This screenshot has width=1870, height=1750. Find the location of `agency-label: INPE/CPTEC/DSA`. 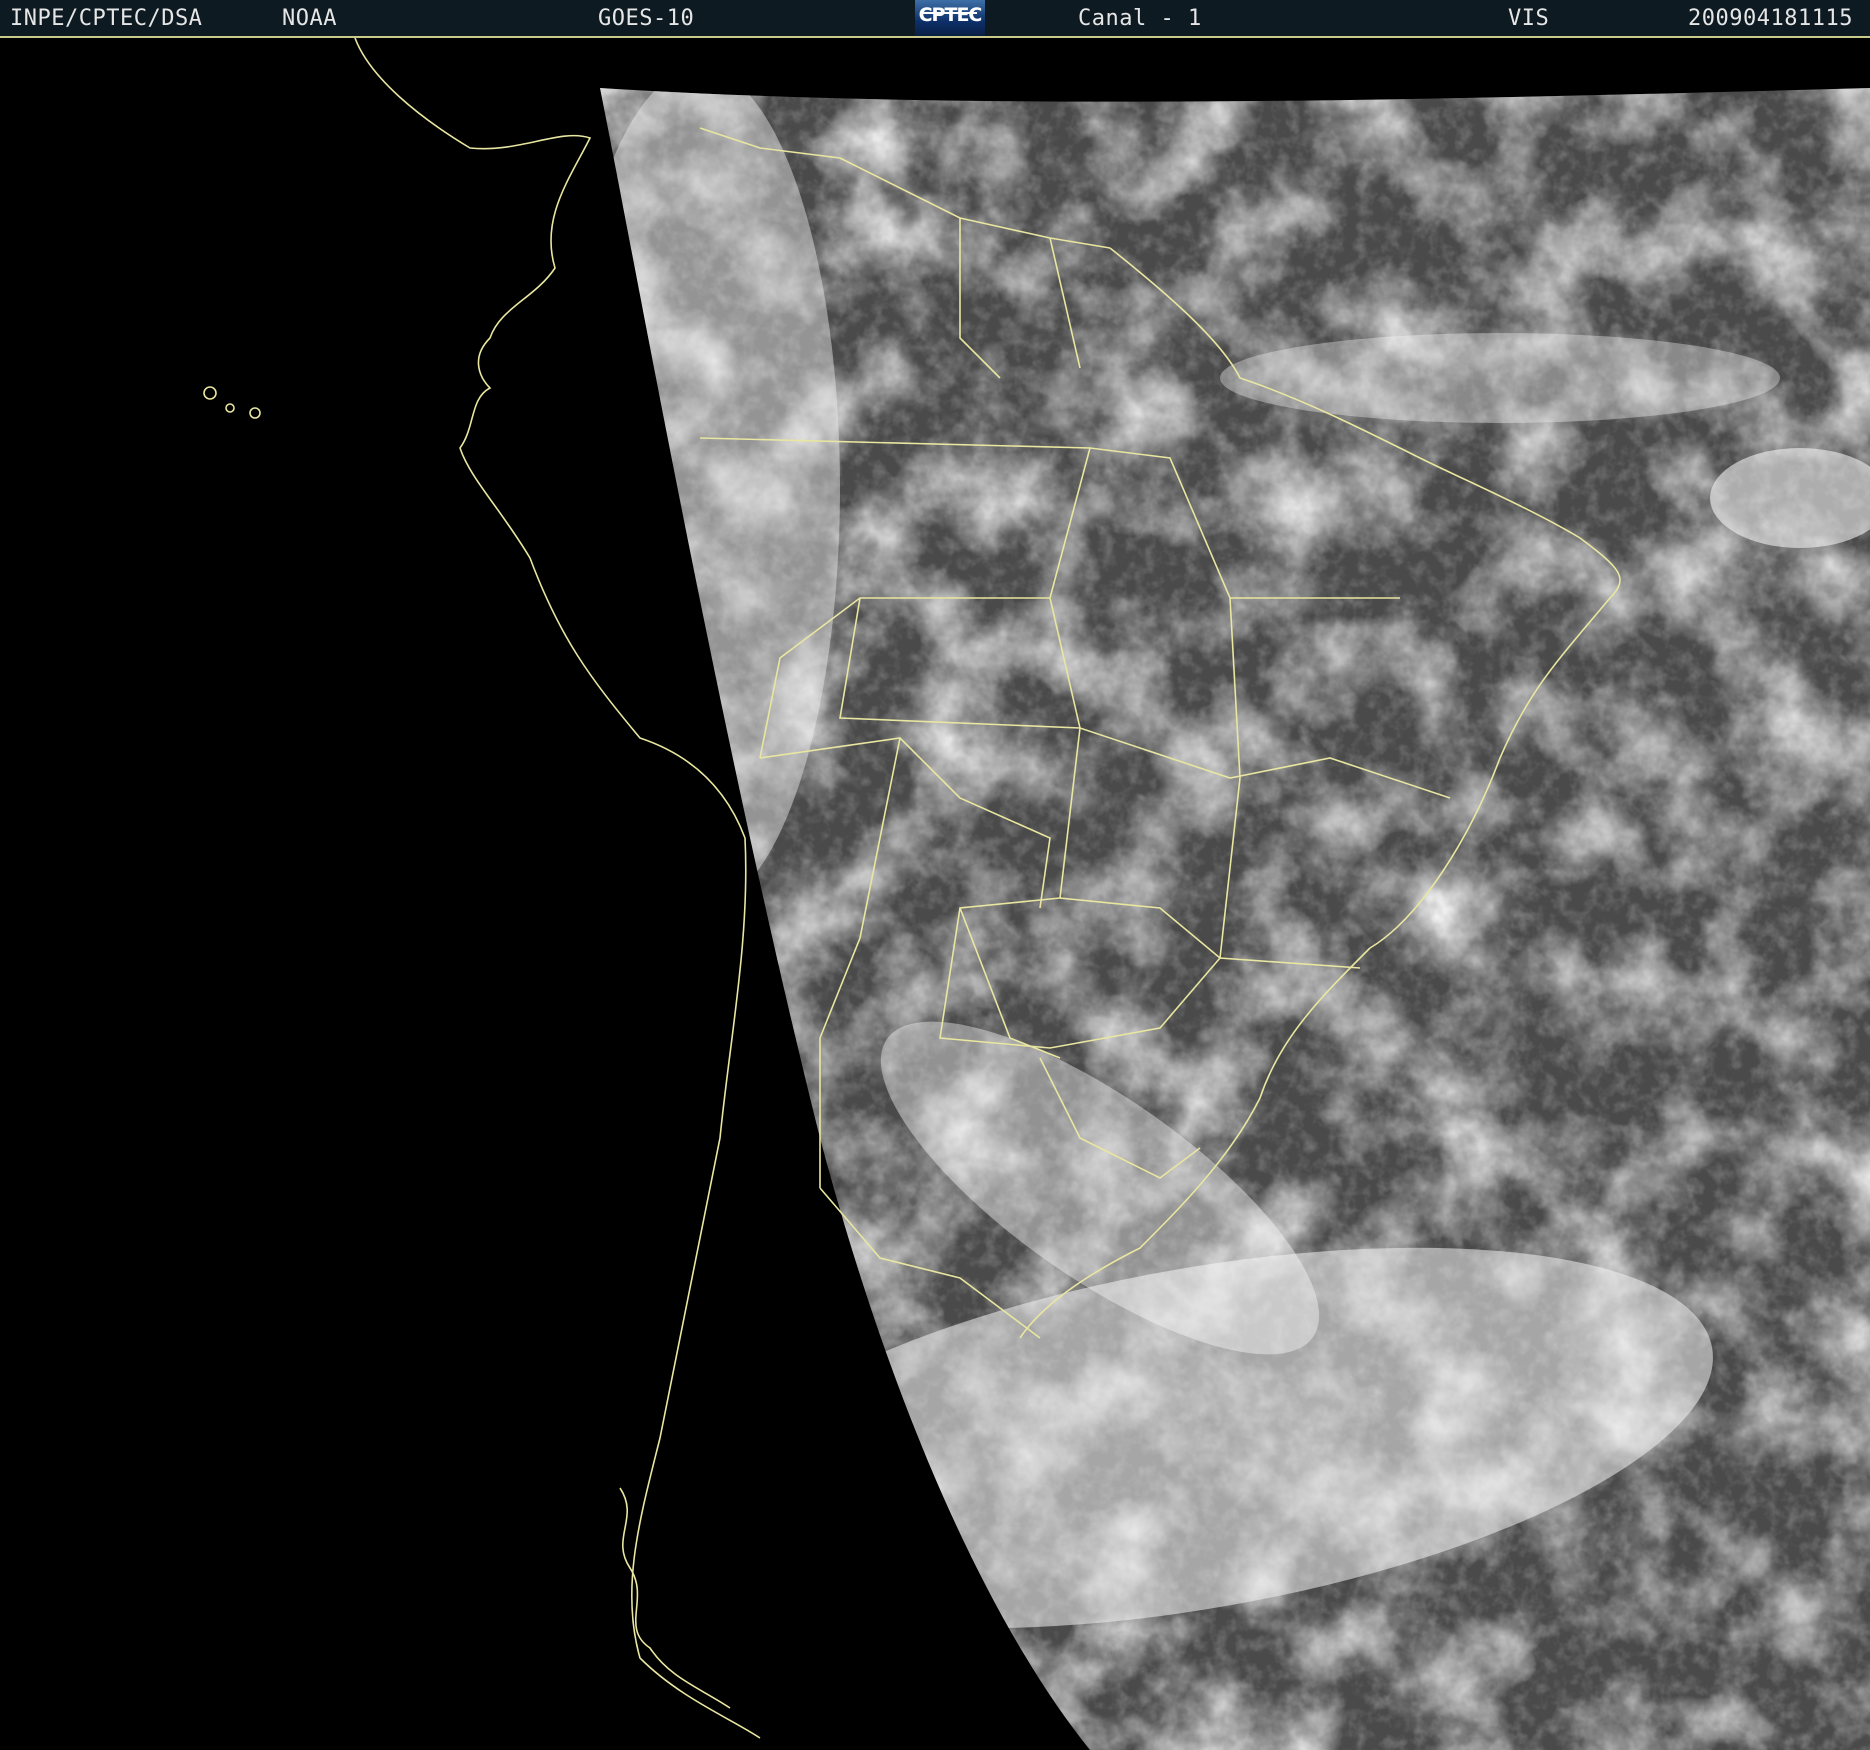

agency-label: INPE/CPTEC/DSA is located at coordinates (106, 18).